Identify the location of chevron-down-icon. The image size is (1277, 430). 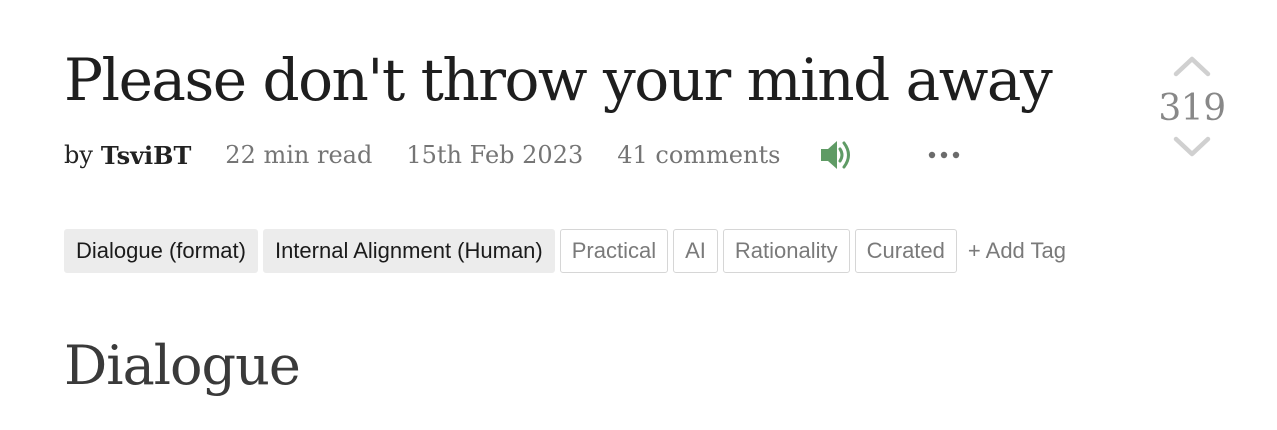
(1192, 150).